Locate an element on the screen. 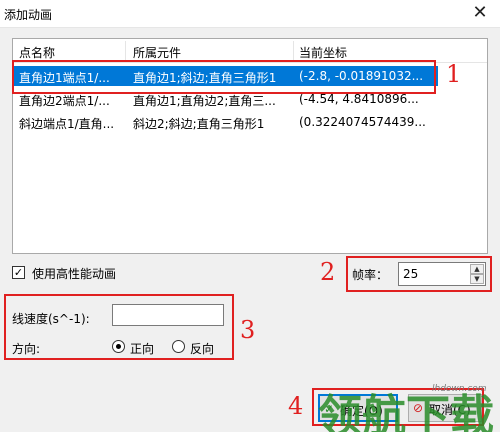 This screenshot has height=432, width=500. column-header-coord: 当前坐标 is located at coordinates (323, 52).